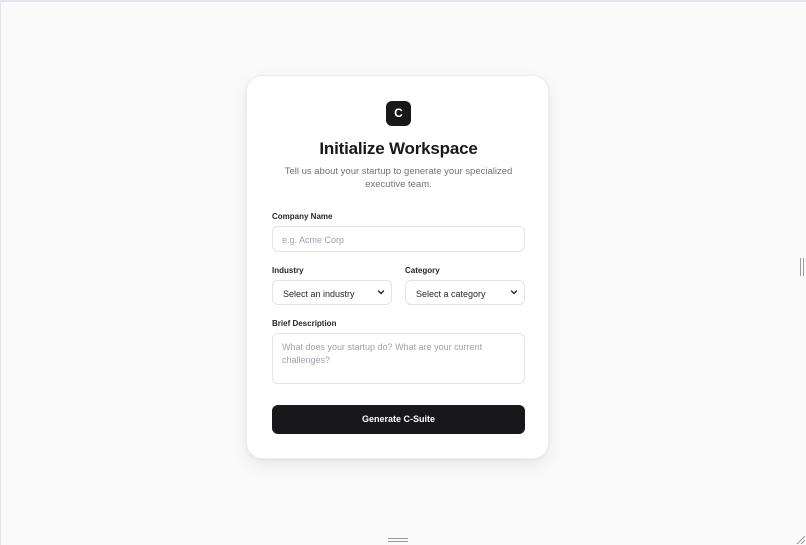  I want to click on industry-select-value: Select an industry, so click(319, 294).